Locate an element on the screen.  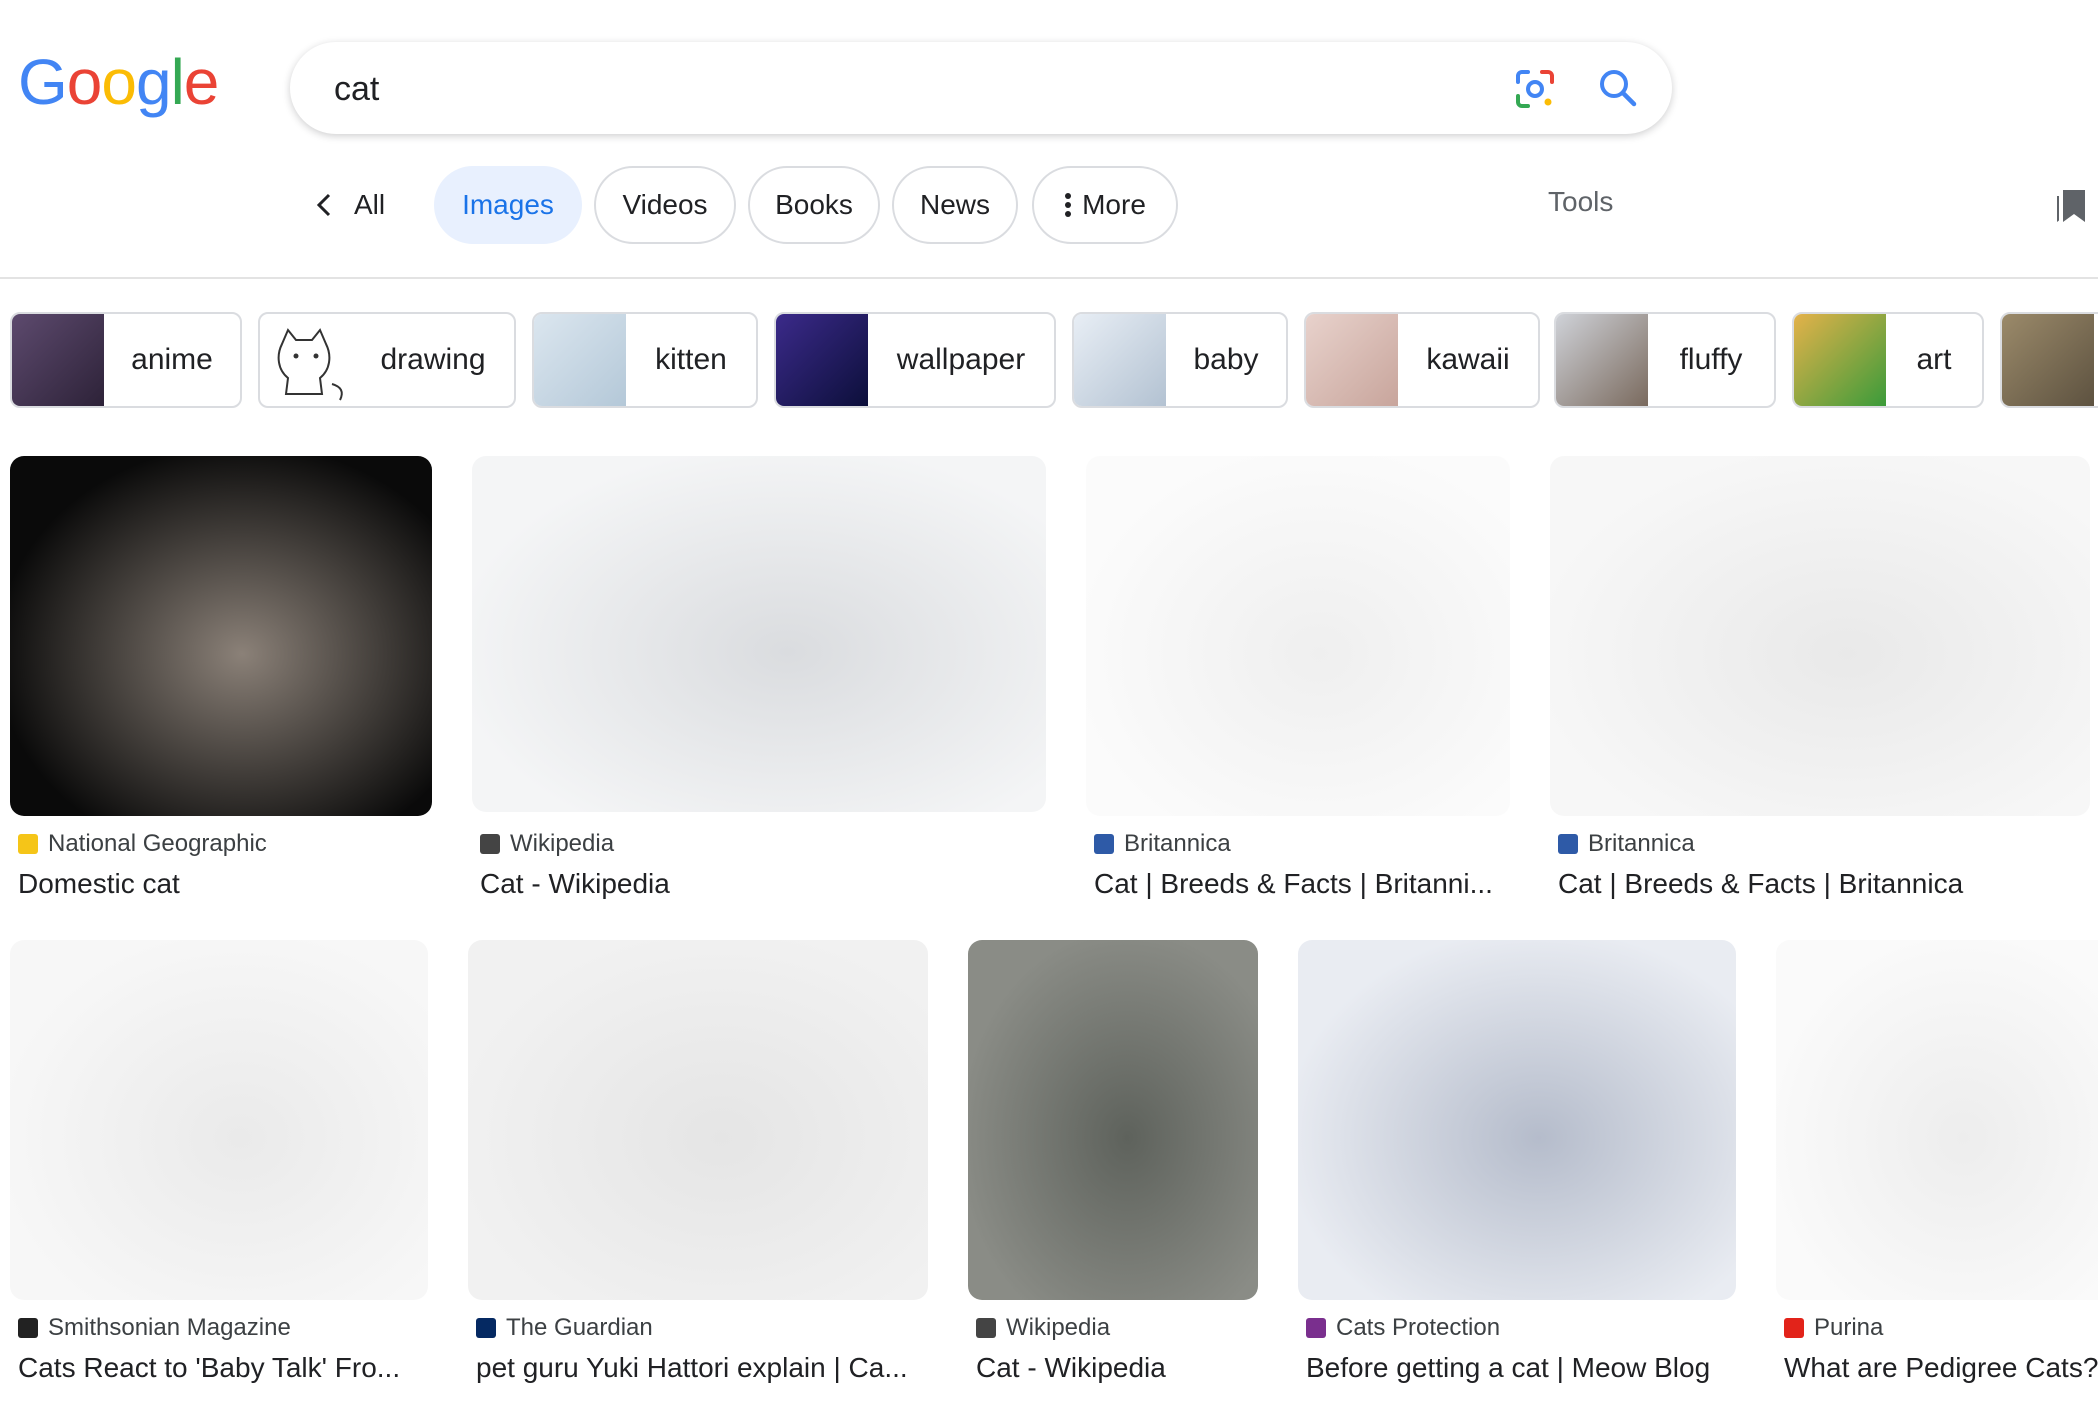
chip-fluffy: fluffy is located at coordinates (1665, 360).